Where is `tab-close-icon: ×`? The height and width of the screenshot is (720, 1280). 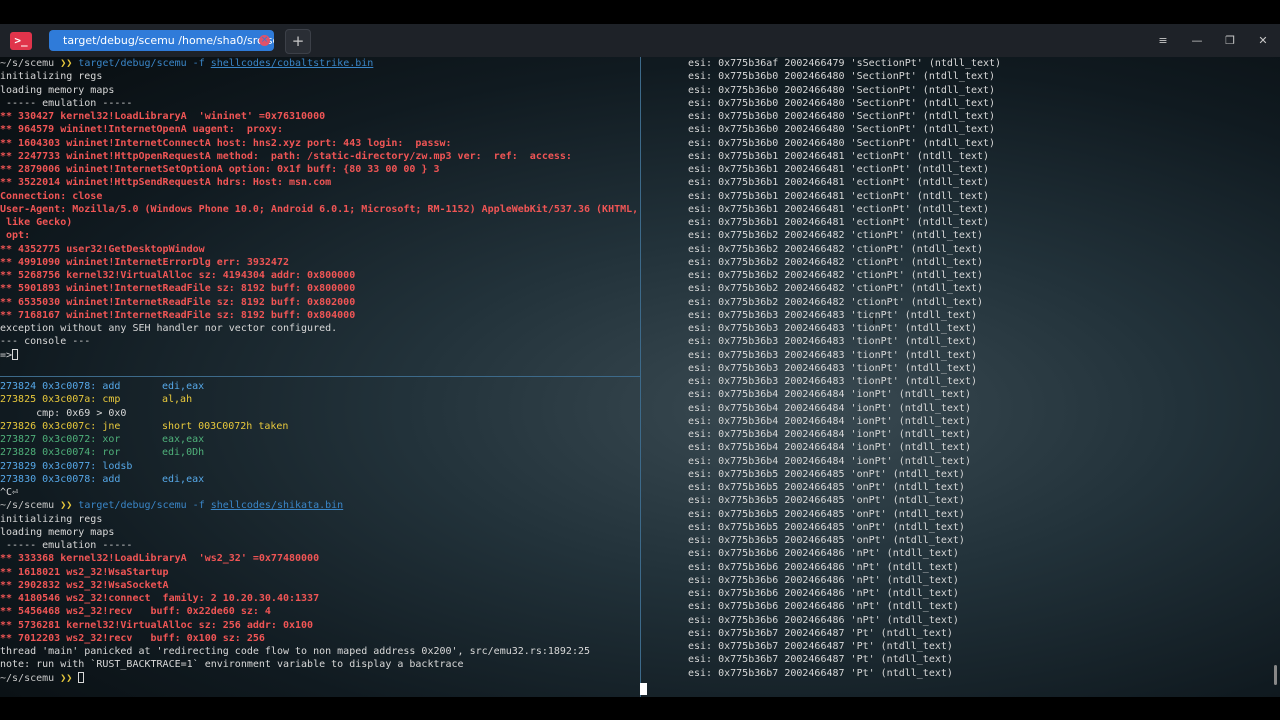
tab-close-icon: × is located at coordinates (264, 40).